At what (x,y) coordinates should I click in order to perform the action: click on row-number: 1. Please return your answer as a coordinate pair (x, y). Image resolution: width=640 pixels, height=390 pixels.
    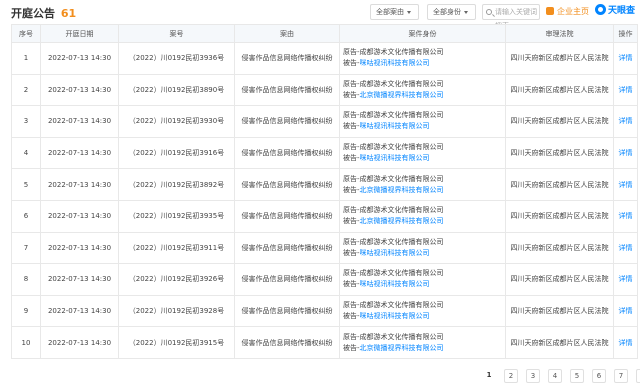
    Looking at the image, I should click on (26, 58).